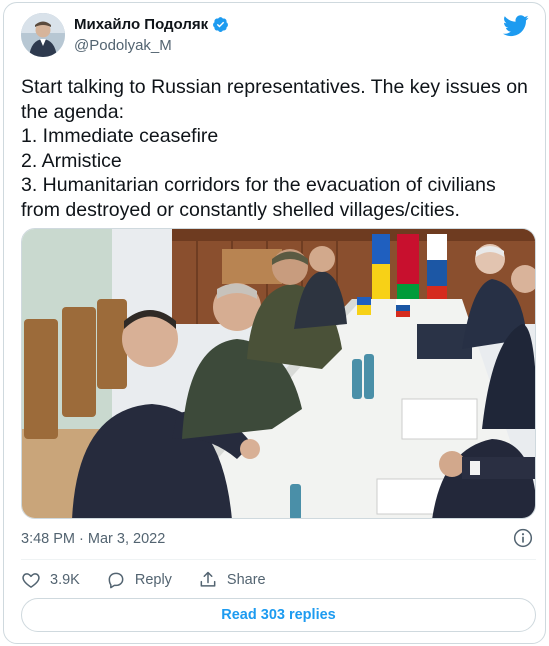  I want to click on share-icon, so click(208, 579).